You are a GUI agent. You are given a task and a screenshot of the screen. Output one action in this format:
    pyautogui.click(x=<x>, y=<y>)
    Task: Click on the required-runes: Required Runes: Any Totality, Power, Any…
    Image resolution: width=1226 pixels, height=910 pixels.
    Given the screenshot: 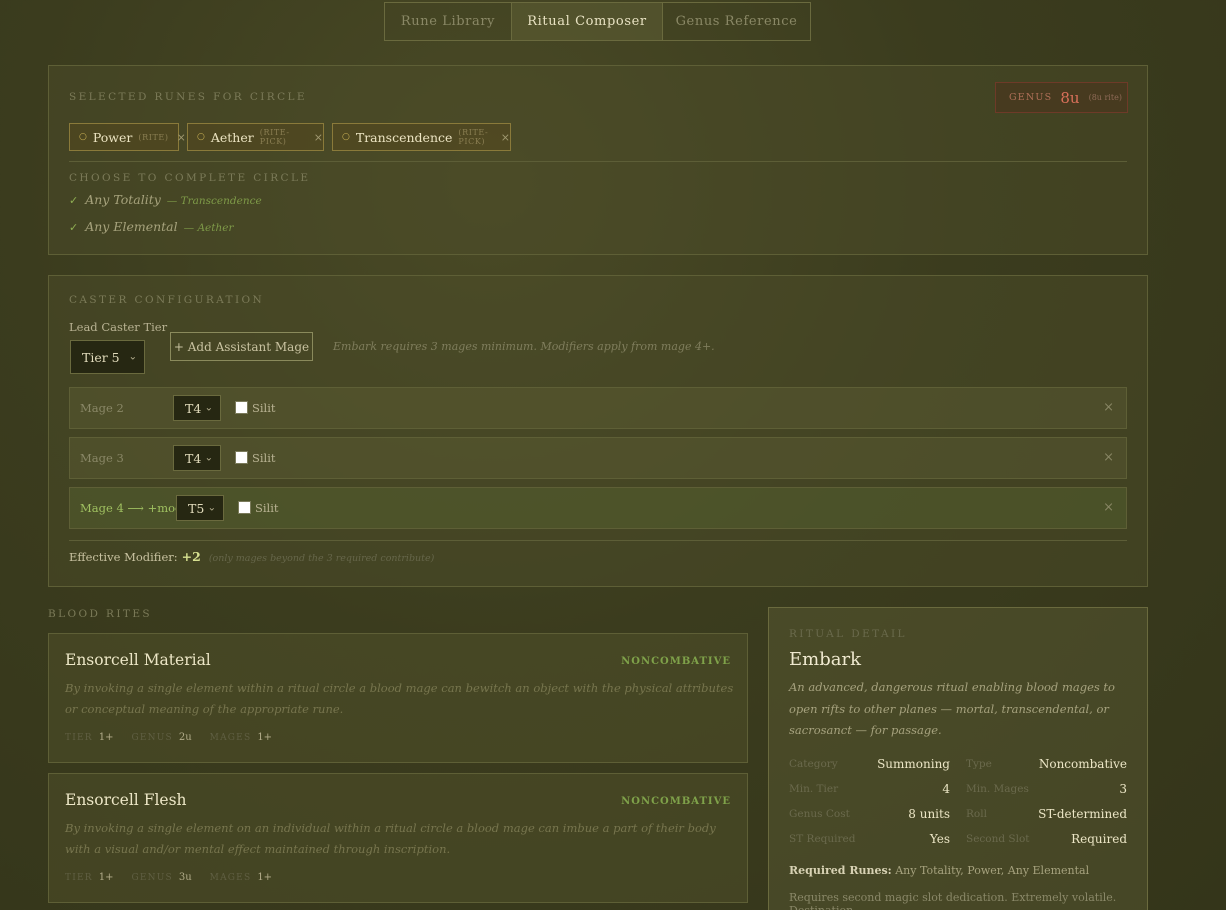 What is the action you would take?
    pyautogui.click(x=939, y=870)
    